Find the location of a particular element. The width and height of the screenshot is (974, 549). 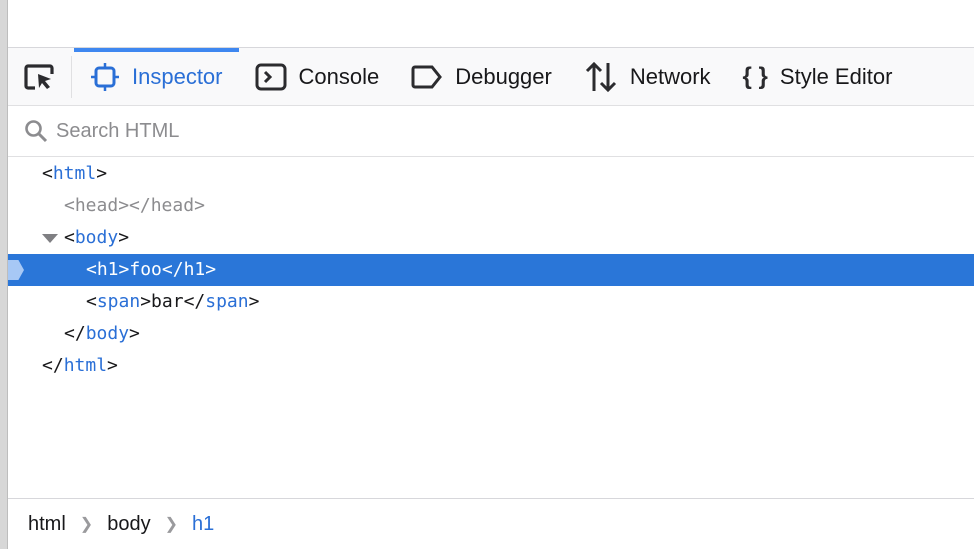

tab-label: Console is located at coordinates (339, 76).